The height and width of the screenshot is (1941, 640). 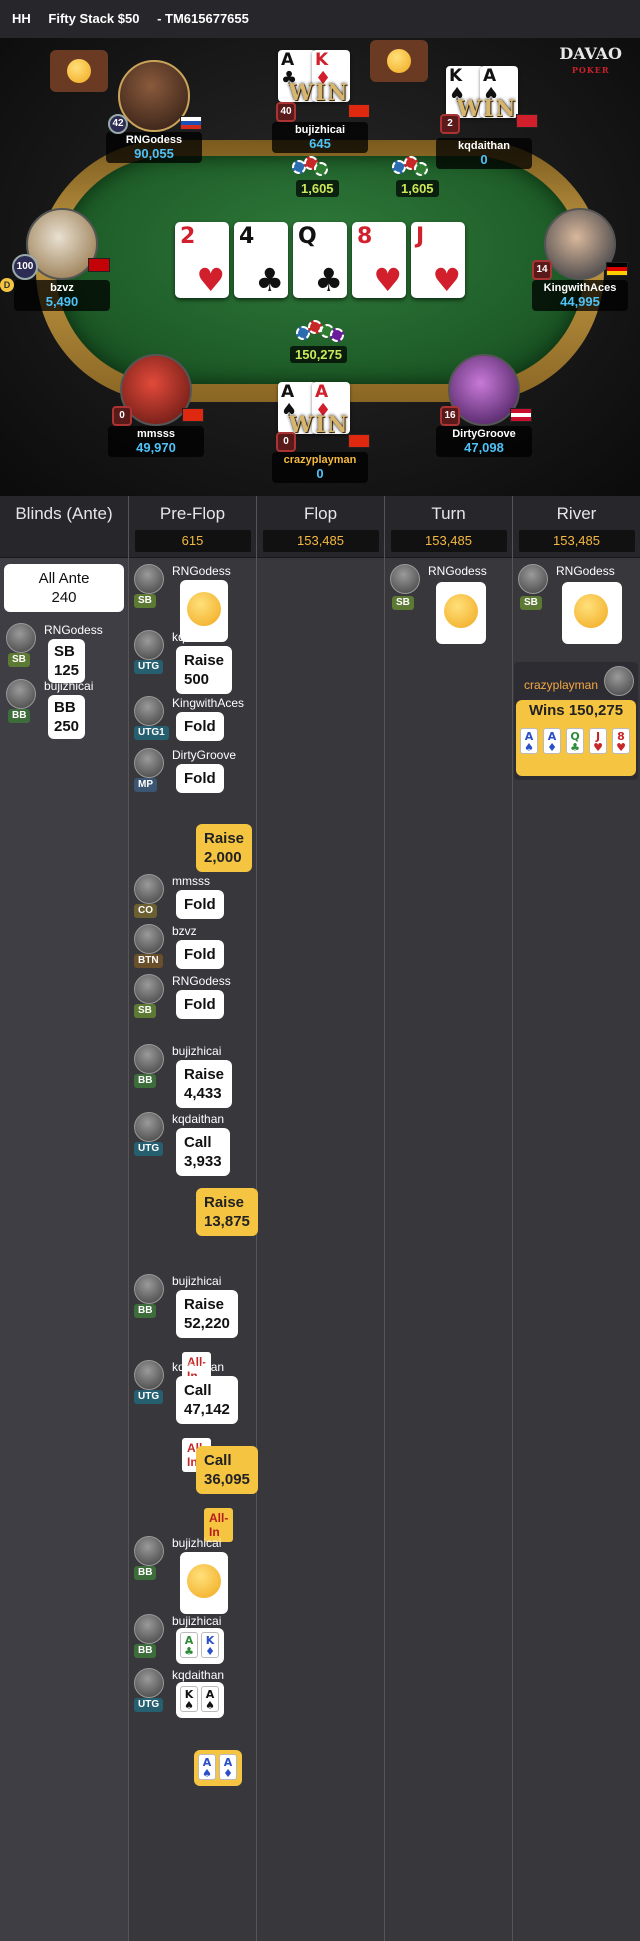 What do you see at coordinates (575, 741) in the screenshot?
I see `winning-card: Q ♣` at bounding box center [575, 741].